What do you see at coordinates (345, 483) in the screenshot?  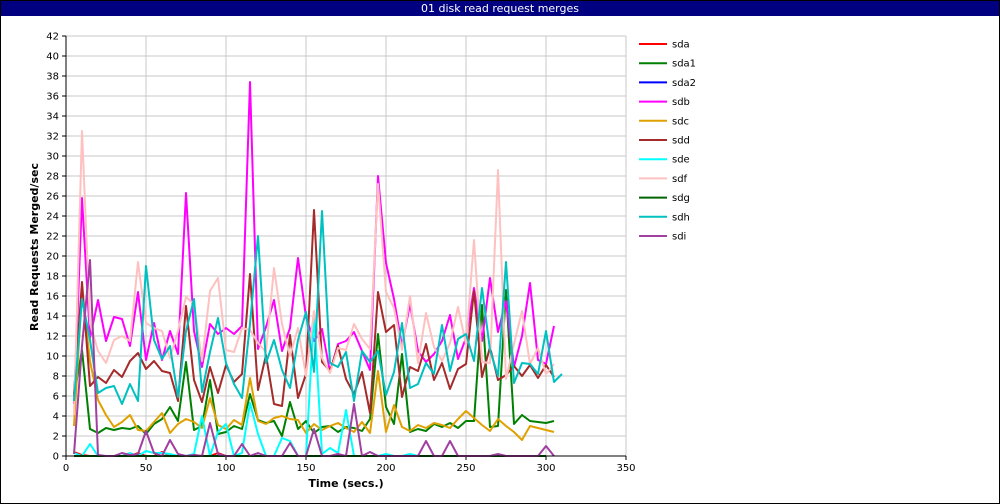 I see `x-axis-label: Time (secs.)` at bounding box center [345, 483].